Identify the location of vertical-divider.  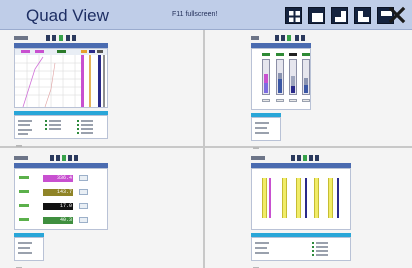
(204, 149).